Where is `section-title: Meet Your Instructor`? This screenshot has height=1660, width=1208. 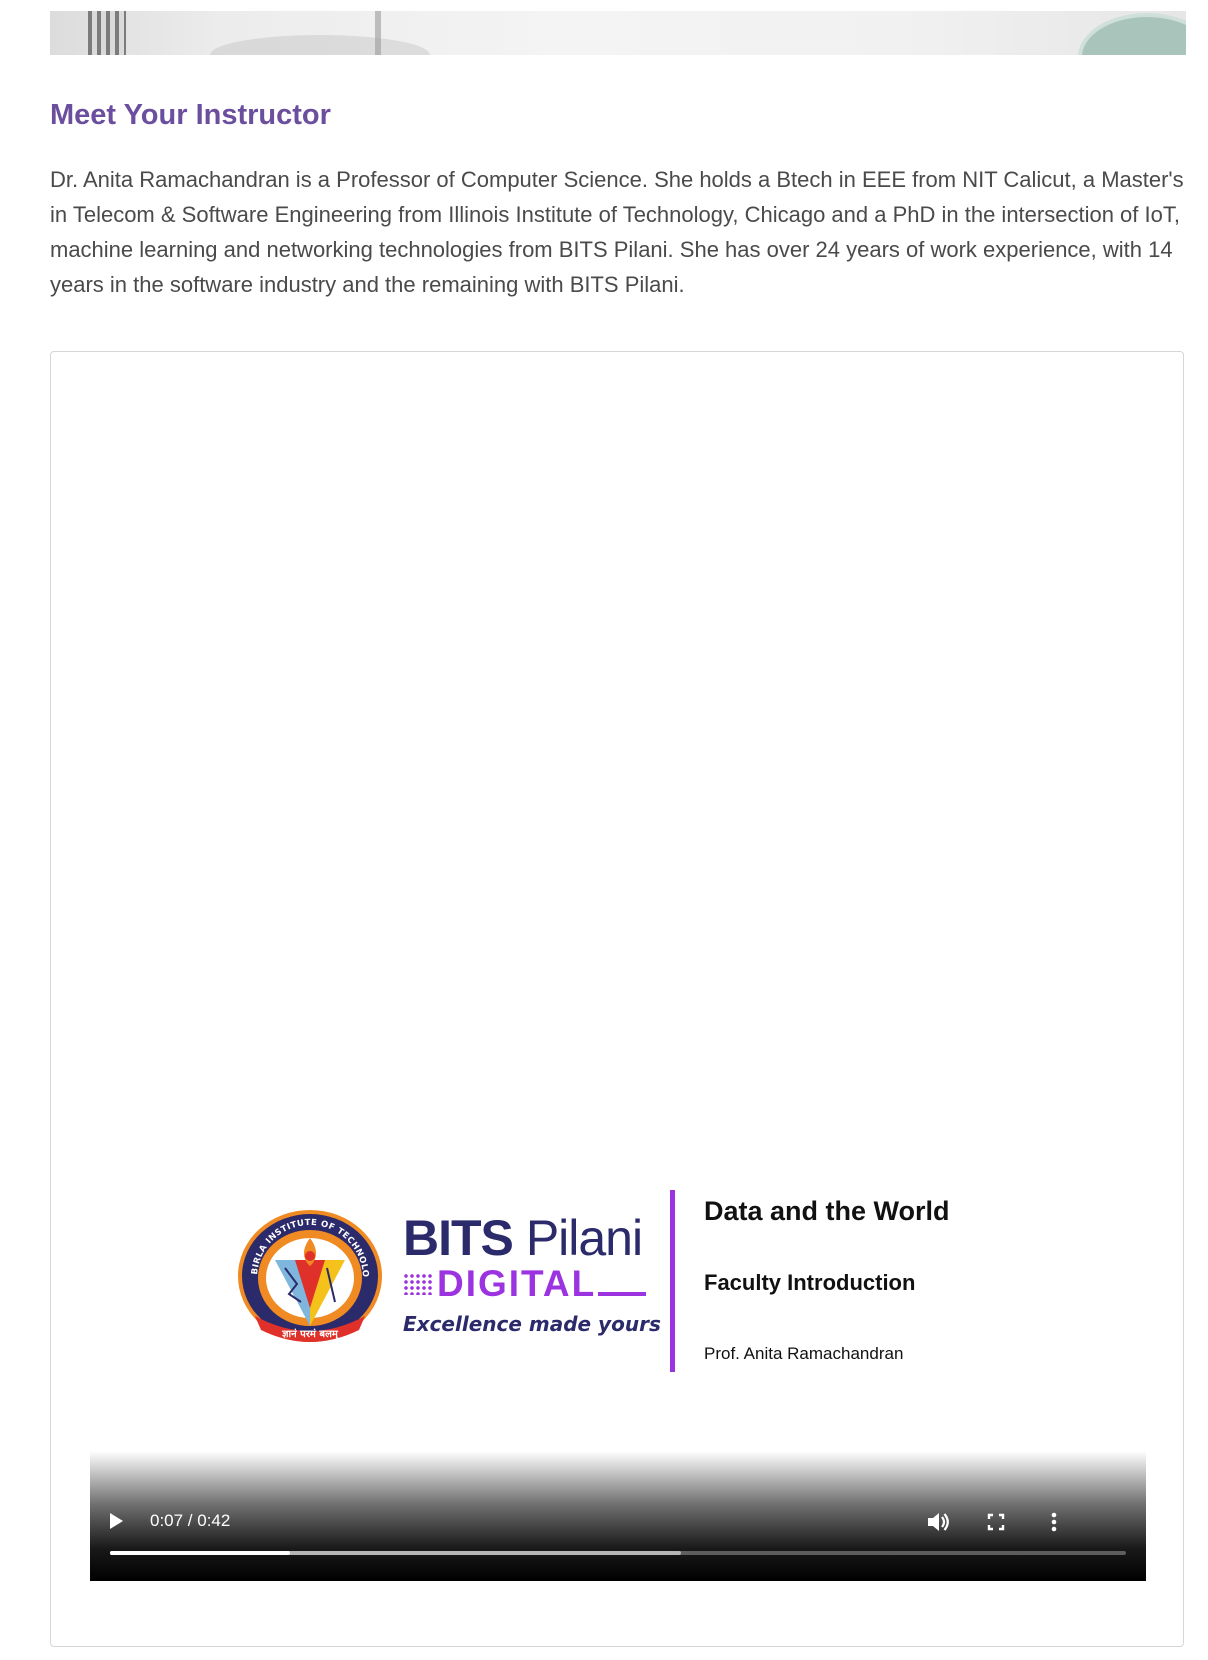 section-title: Meet Your Instructor is located at coordinates (190, 115).